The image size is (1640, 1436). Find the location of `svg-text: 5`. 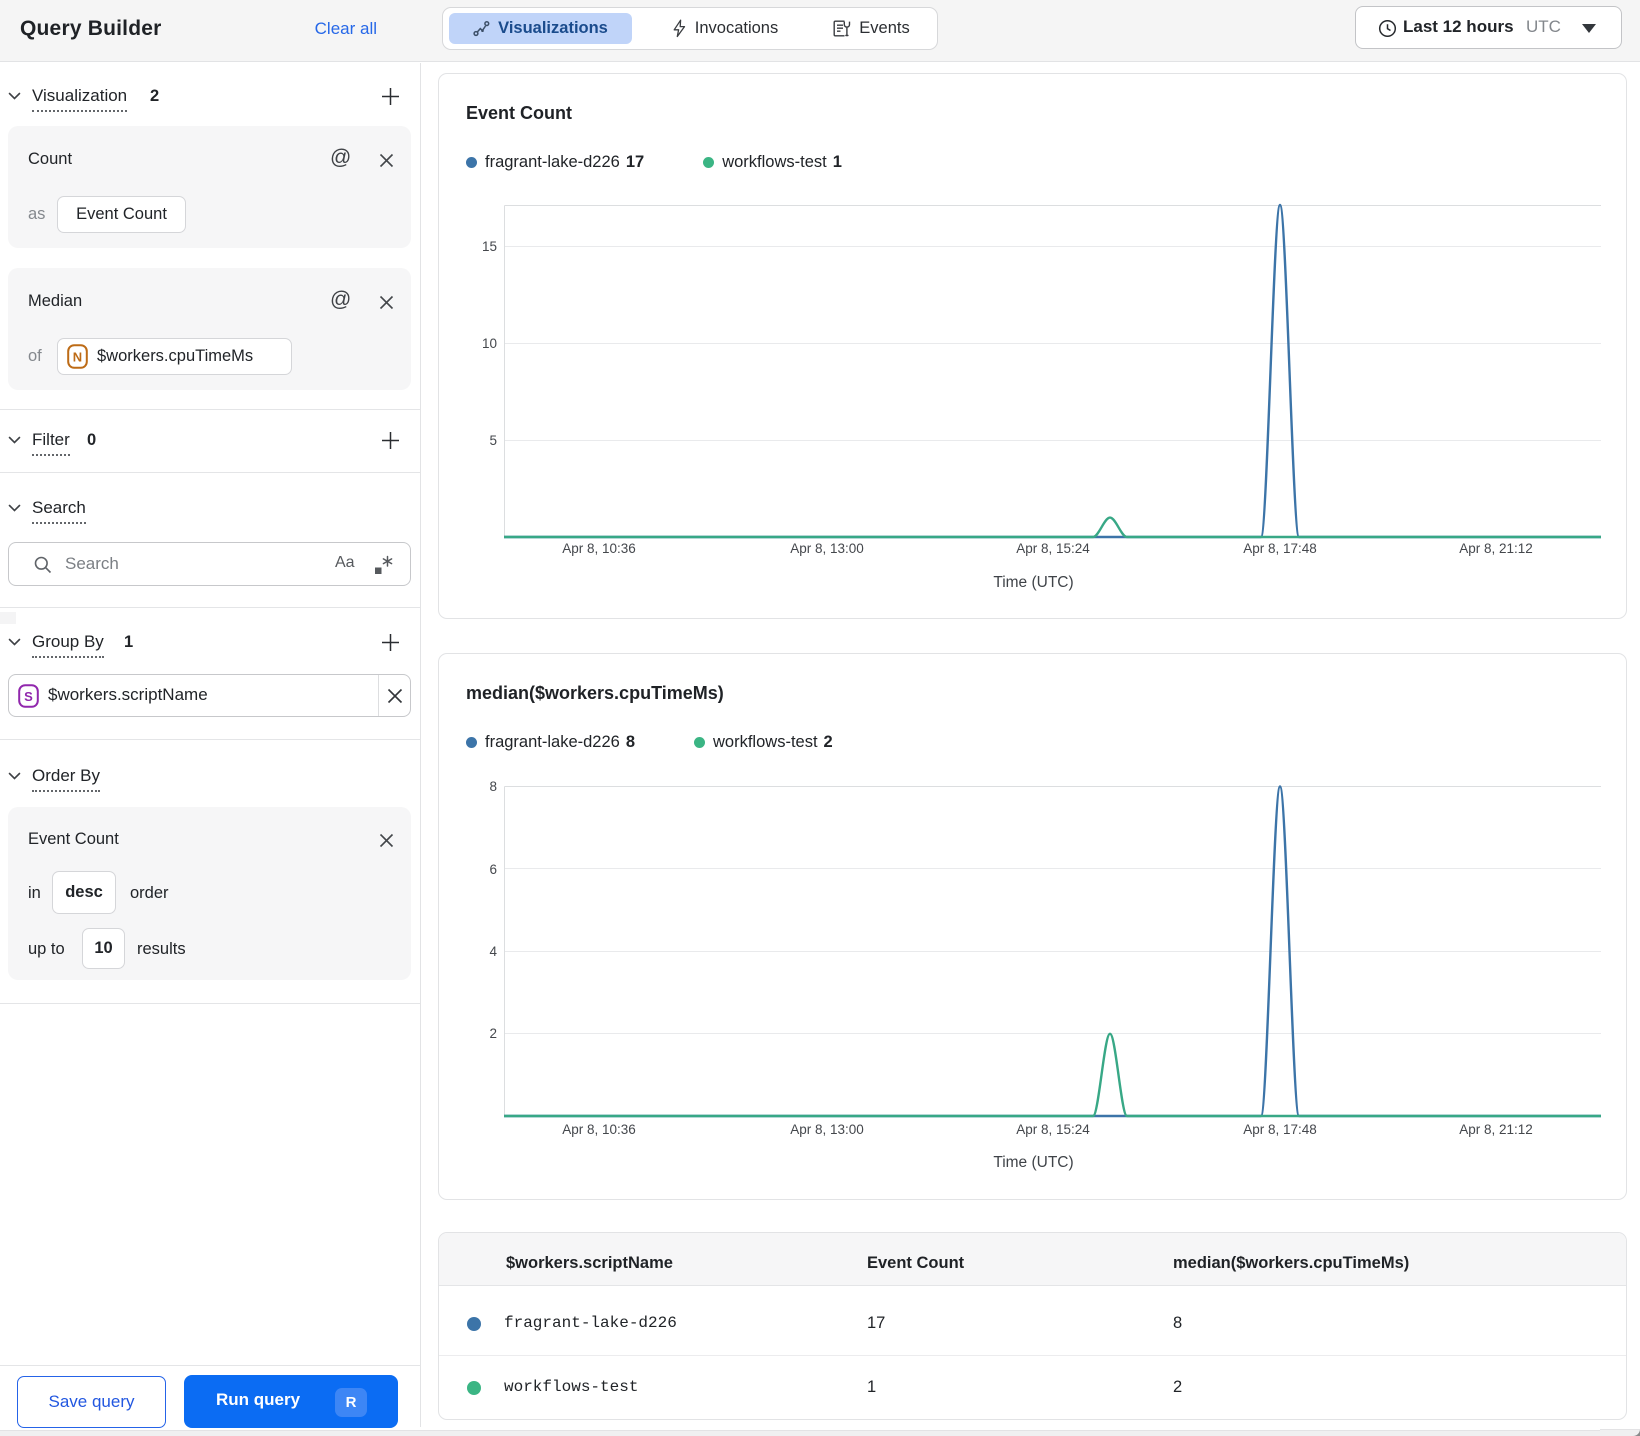

svg-text: 5 is located at coordinates (493, 440).